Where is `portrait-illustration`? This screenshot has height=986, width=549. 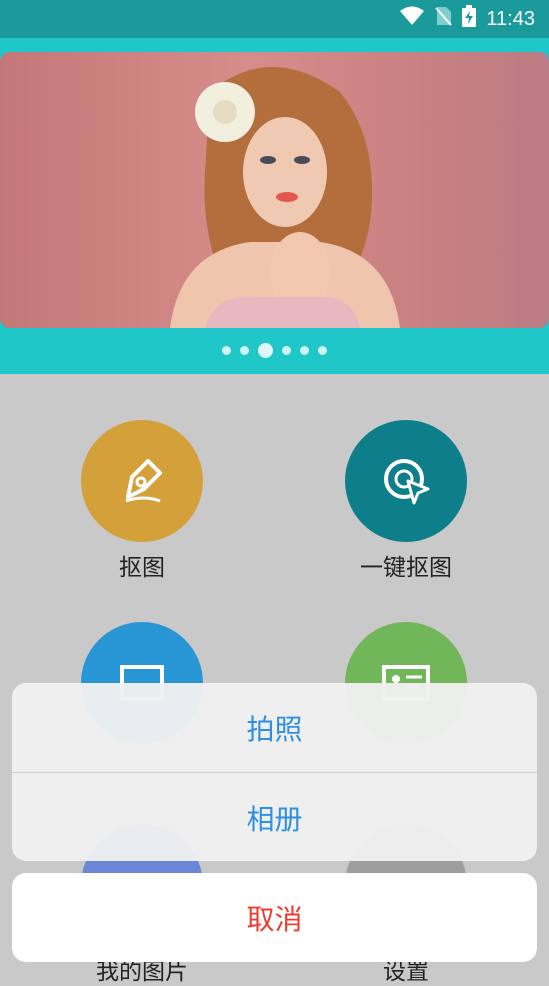
portrait-illustration is located at coordinates (285, 197).